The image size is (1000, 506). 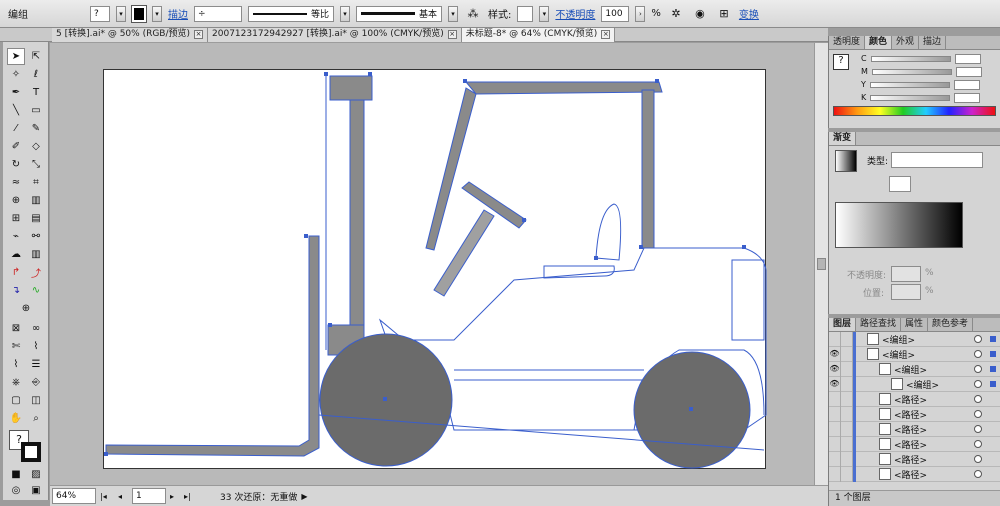 I want to click on stroke-box, so click(x=31, y=452).